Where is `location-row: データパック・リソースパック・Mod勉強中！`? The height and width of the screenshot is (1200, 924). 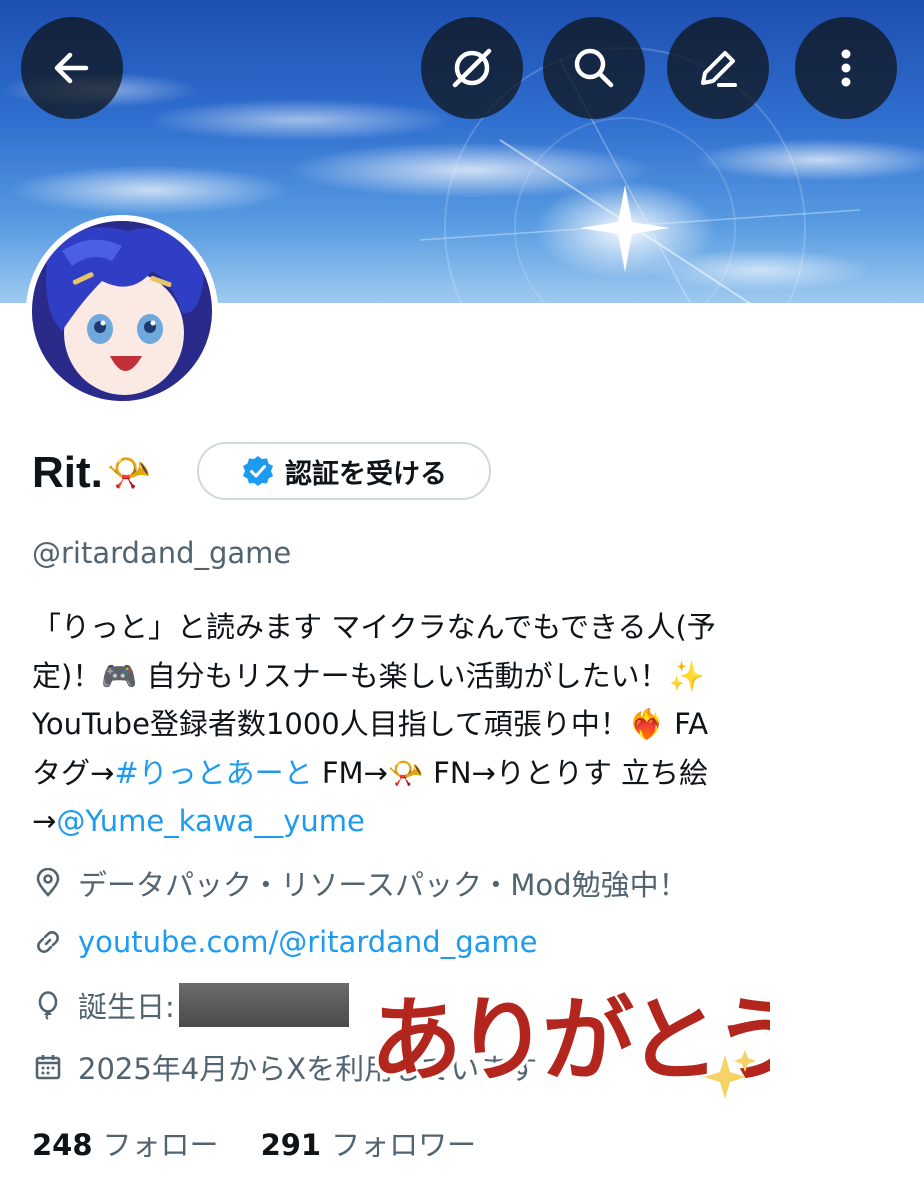
location-row: データパック・リソースパック・Mod勉強中！ is located at coordinates (360, 883).